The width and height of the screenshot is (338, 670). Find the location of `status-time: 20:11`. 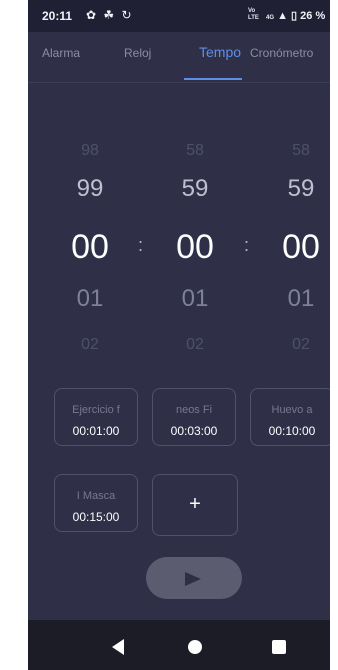

status-time: 20:11 is located at coordinates (57, 16).